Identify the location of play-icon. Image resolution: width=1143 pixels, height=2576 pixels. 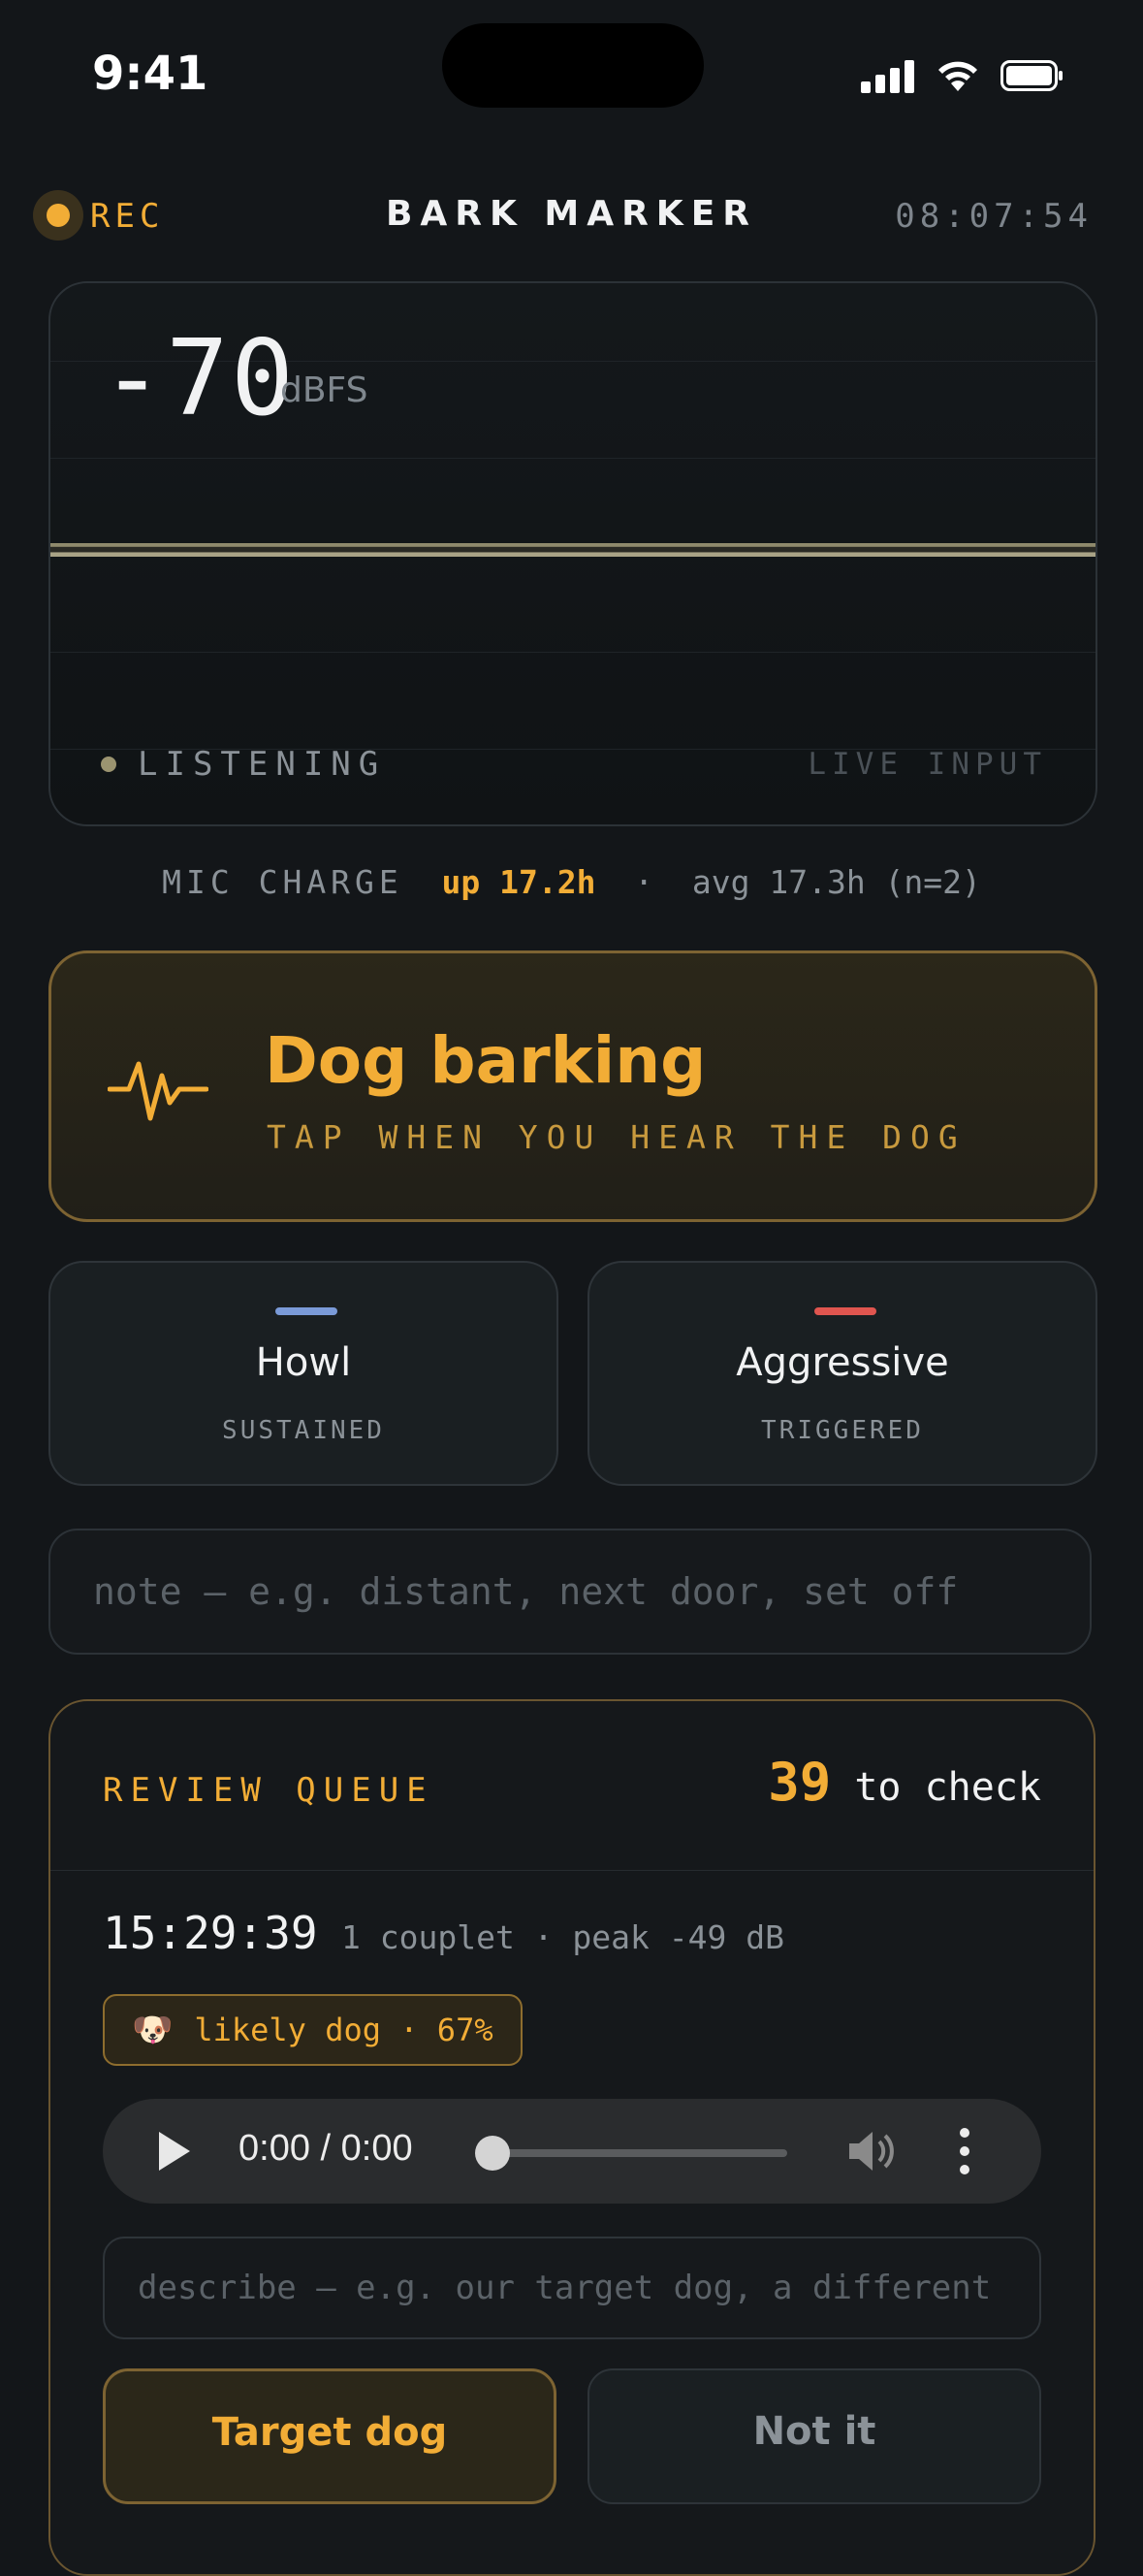
(174, 2151).